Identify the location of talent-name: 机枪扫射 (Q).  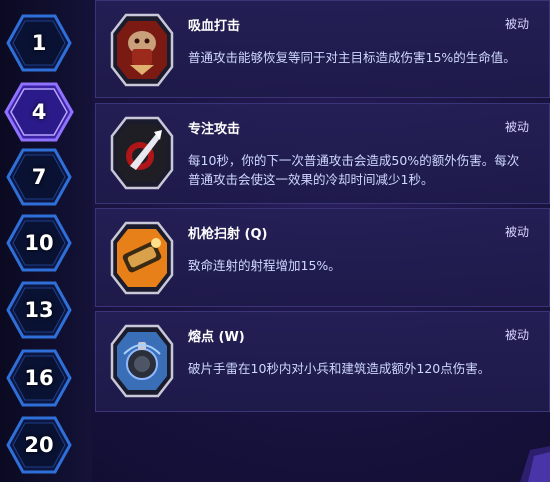
(228, 234).